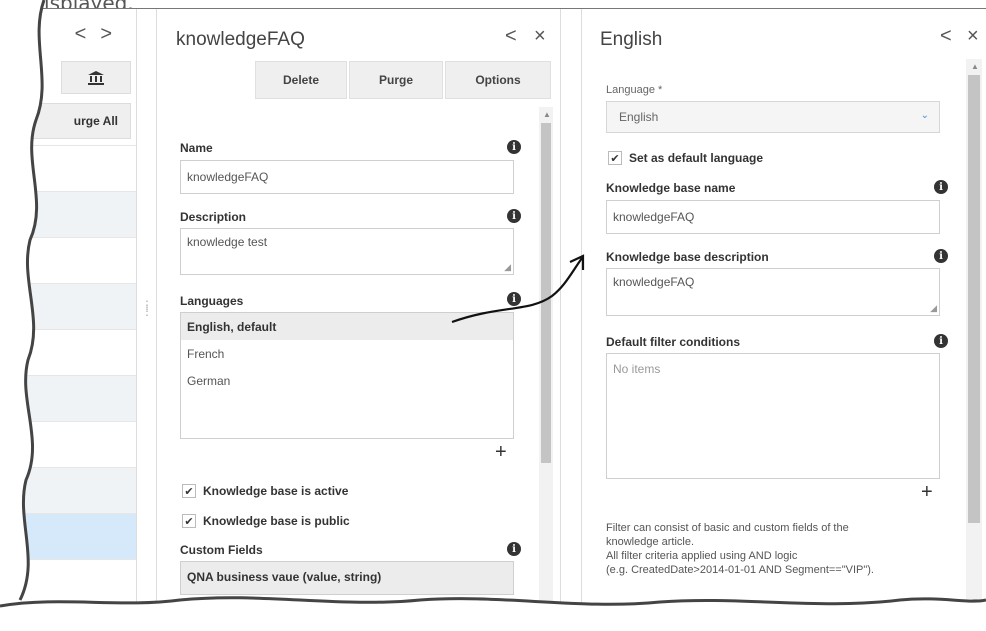 Image resolution: width=986 pixels, height=631 pixels. I want to click on kb-description-value: knowledgeFAQ, so click(654, 282).